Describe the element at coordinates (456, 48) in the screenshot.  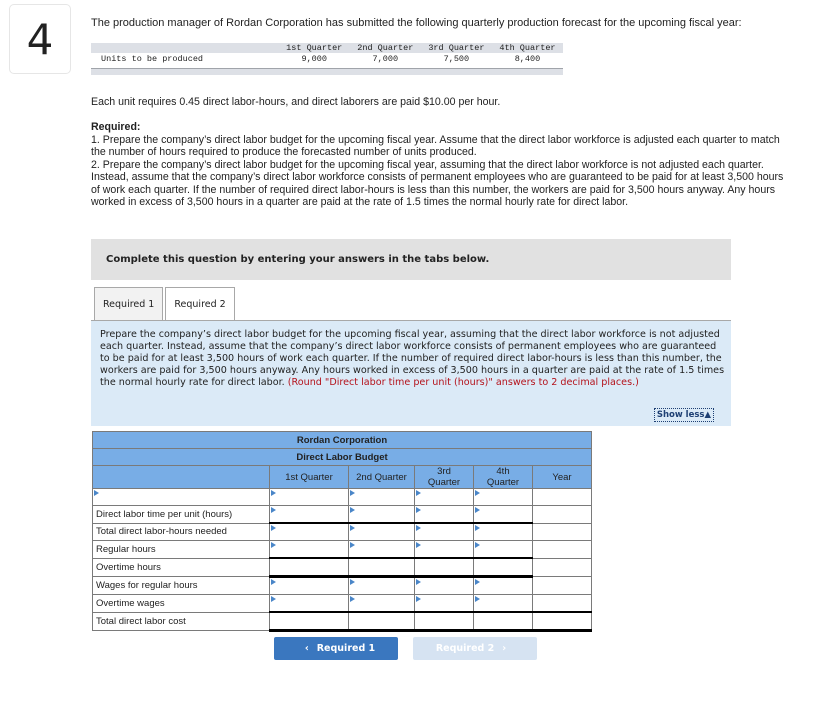
I see `forecast-header-q3: 3rd Quarter` at that location.